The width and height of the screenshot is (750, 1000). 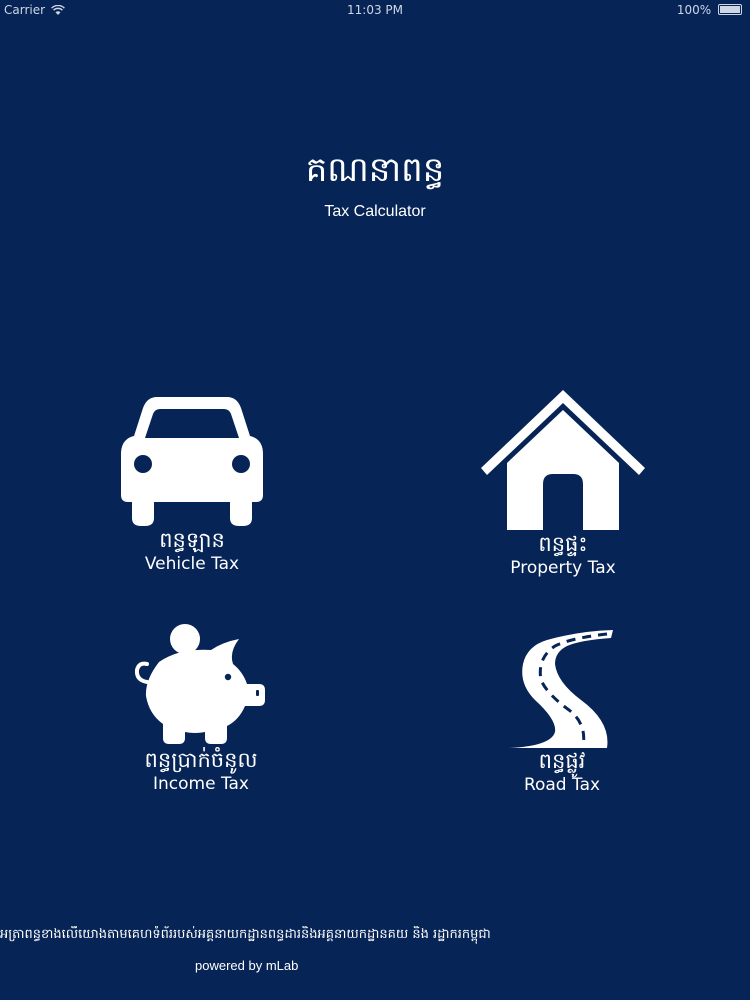 I want to click on status-battery: 100%, so click(x=709, y=10).